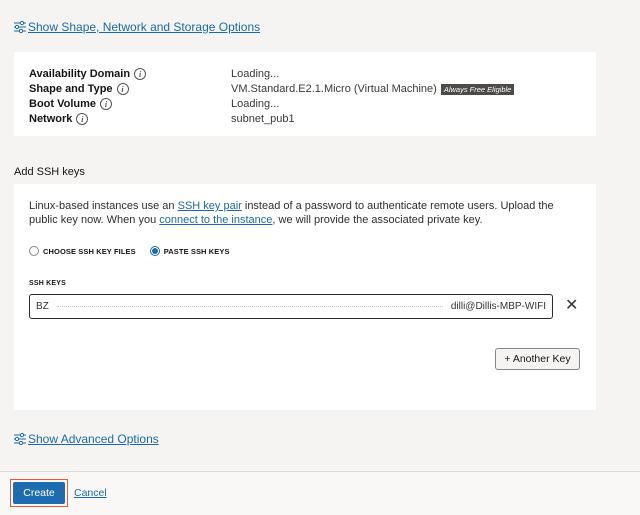 This screenshot has width=640, height=515. What do you see at coordinates (89, 251) in the screenshot?
I see `radio-label: CHOOSE SSH KEY FILES` at bounding box center [89, 251].